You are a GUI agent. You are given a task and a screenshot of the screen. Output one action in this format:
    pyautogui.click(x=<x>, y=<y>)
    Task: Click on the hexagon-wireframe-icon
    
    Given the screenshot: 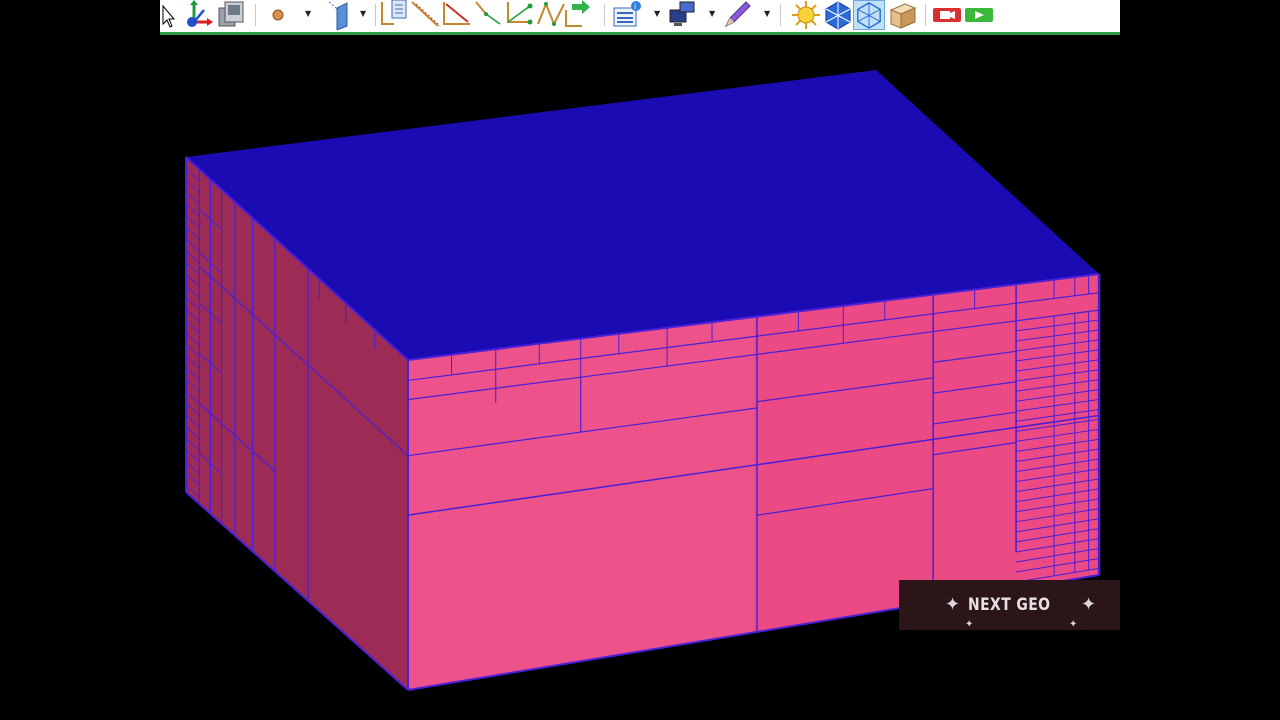 What is the action you would take?
    pyautogui.click(x=869, y=15)
    